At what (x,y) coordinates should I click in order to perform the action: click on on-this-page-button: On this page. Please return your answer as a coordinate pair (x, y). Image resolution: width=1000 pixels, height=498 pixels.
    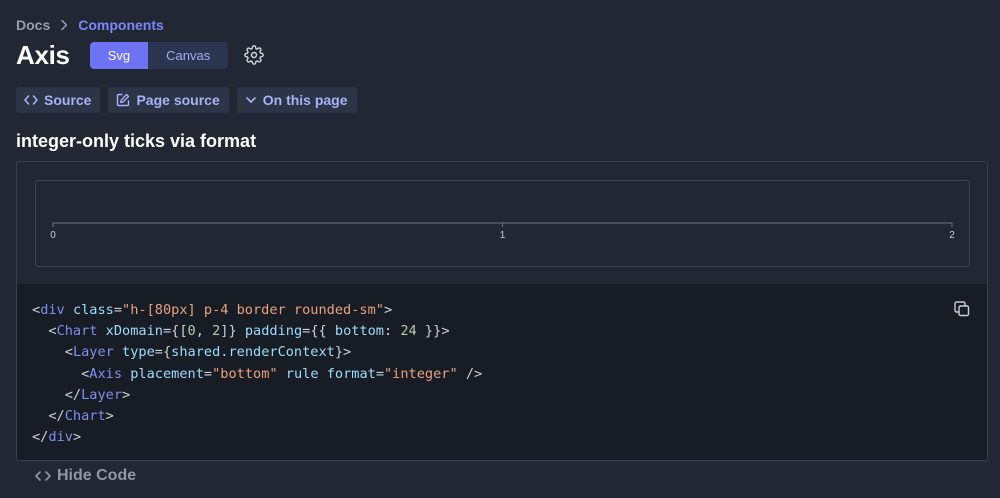
    Looking at the image, I should click on (296, 100).